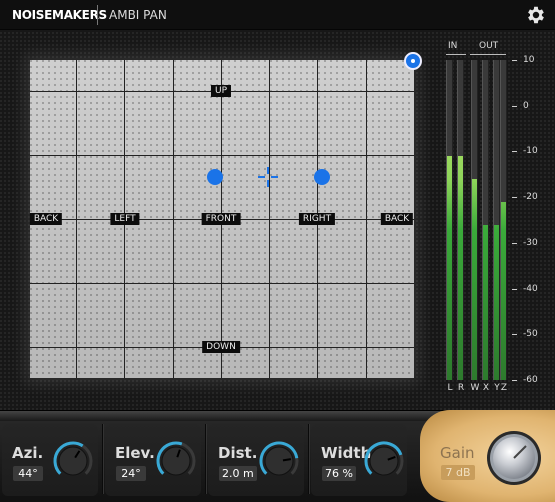  Describe the element at coordinates (488, 54) in the screenshot. I see `meter-out-bracket` at that location.